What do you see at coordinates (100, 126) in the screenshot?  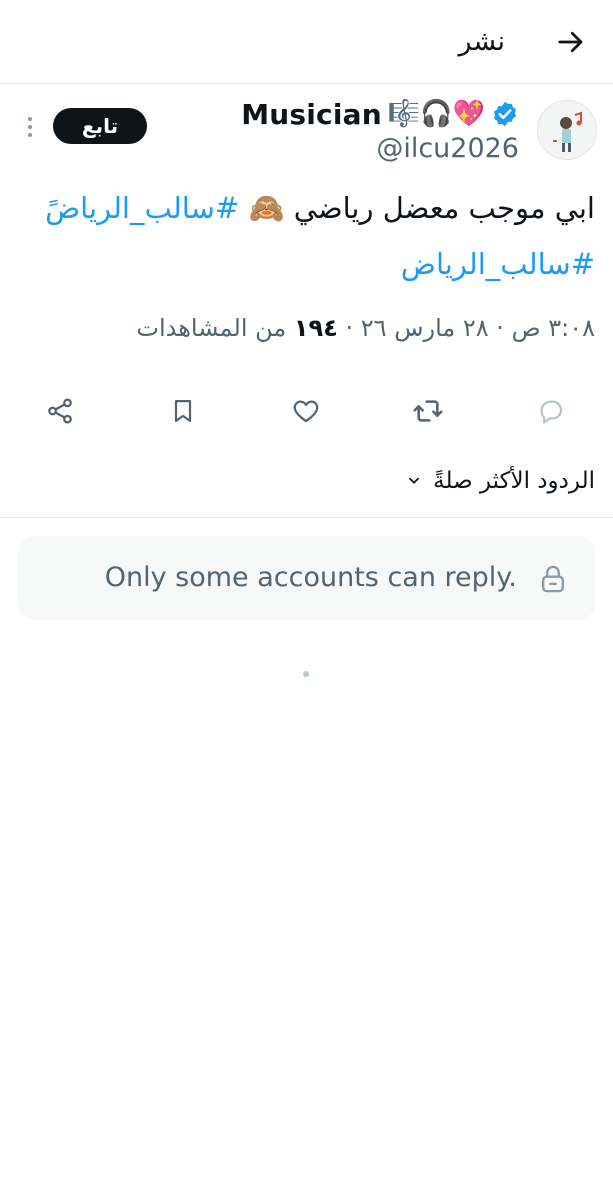 I see `follow-button: تابع` at bounding box center [100, 126].